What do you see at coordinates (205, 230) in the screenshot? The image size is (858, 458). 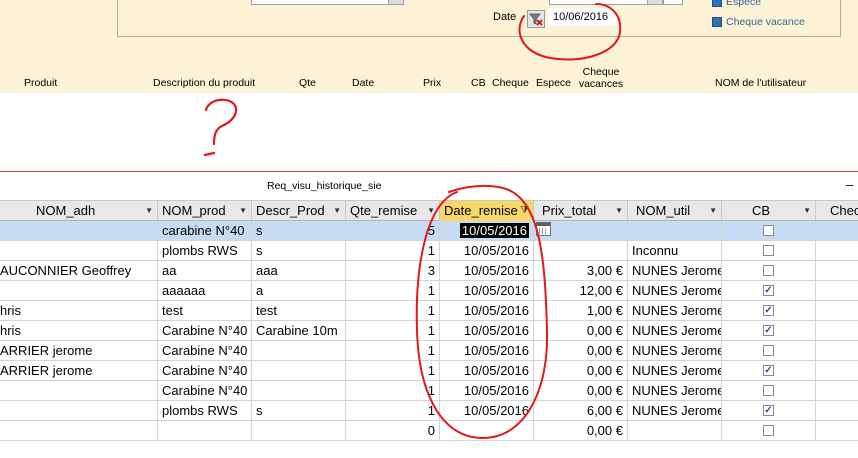 I see `cell-nom-prod: carabine N°40` at bounding box center [205, 230].